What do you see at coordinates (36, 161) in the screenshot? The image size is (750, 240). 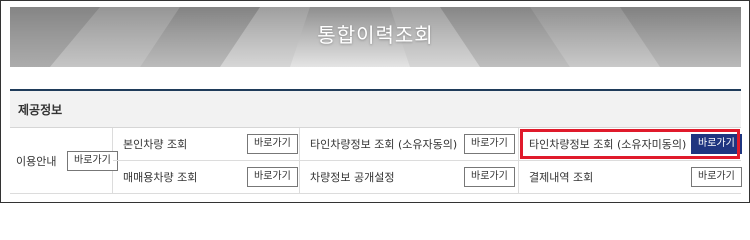 I see `usage-guide-label: 이용안내` at bounding box center [36, 161].